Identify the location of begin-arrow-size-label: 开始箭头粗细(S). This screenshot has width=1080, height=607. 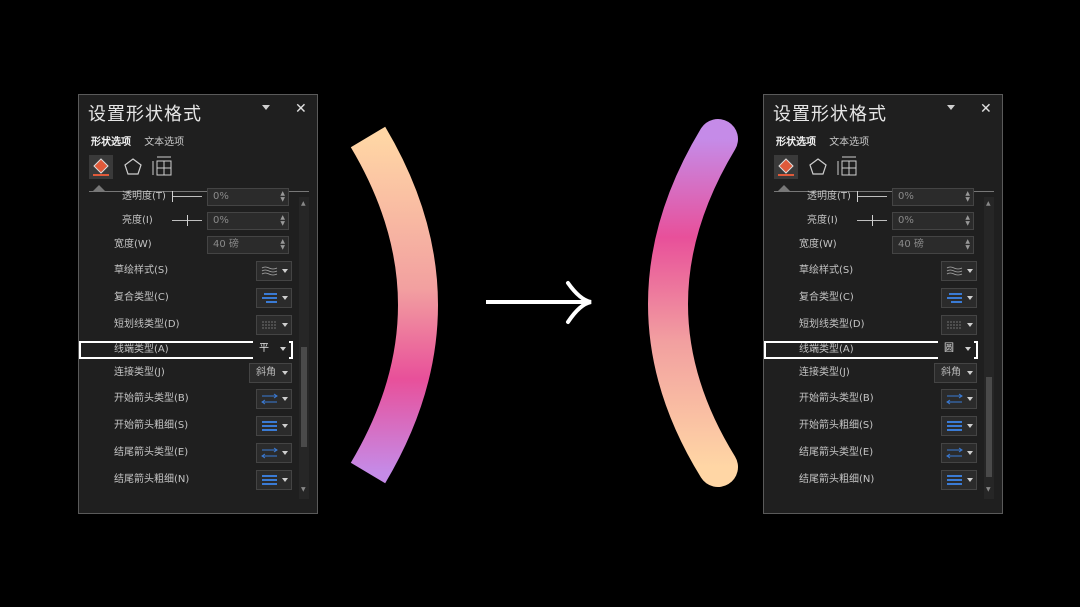
(836, 425).